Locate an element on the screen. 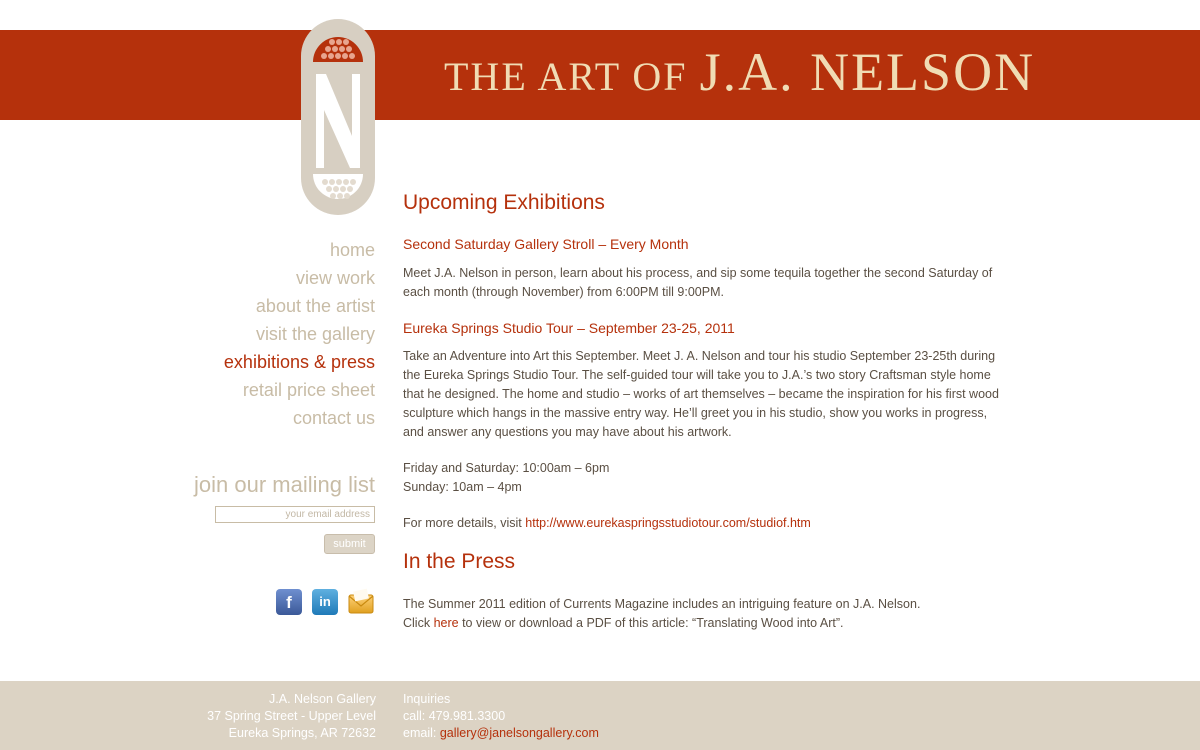 The width and height of the screenshot is (1200, 750). site-title-lead: THE ART OF is located at coordinates (566, 76).